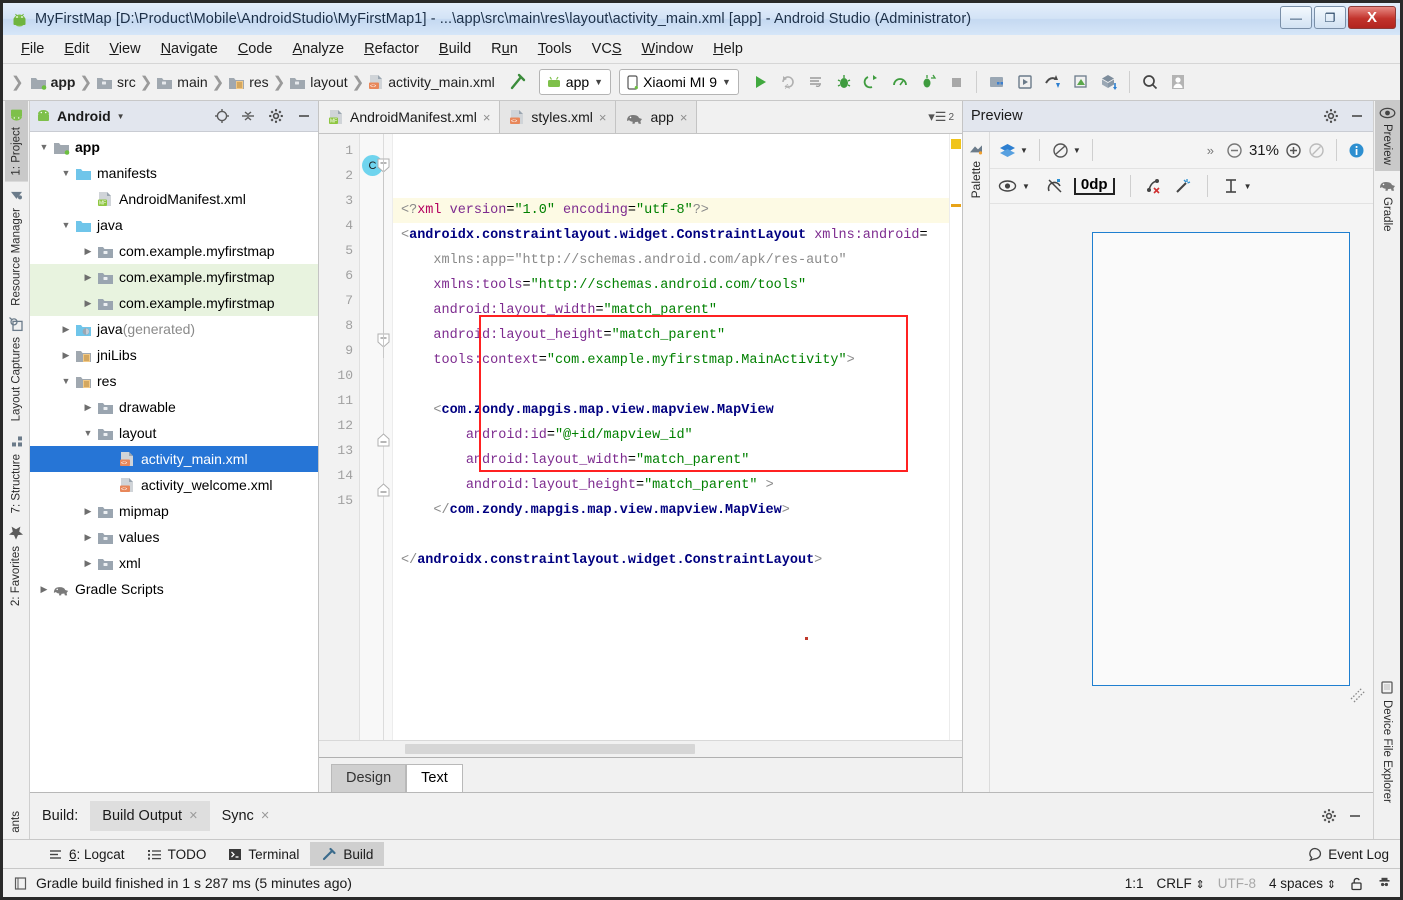  What do you see at coordinates (1293, 150) in the screenshot?
I see `zoom-in-icon` at bounding box center [1293, 150].